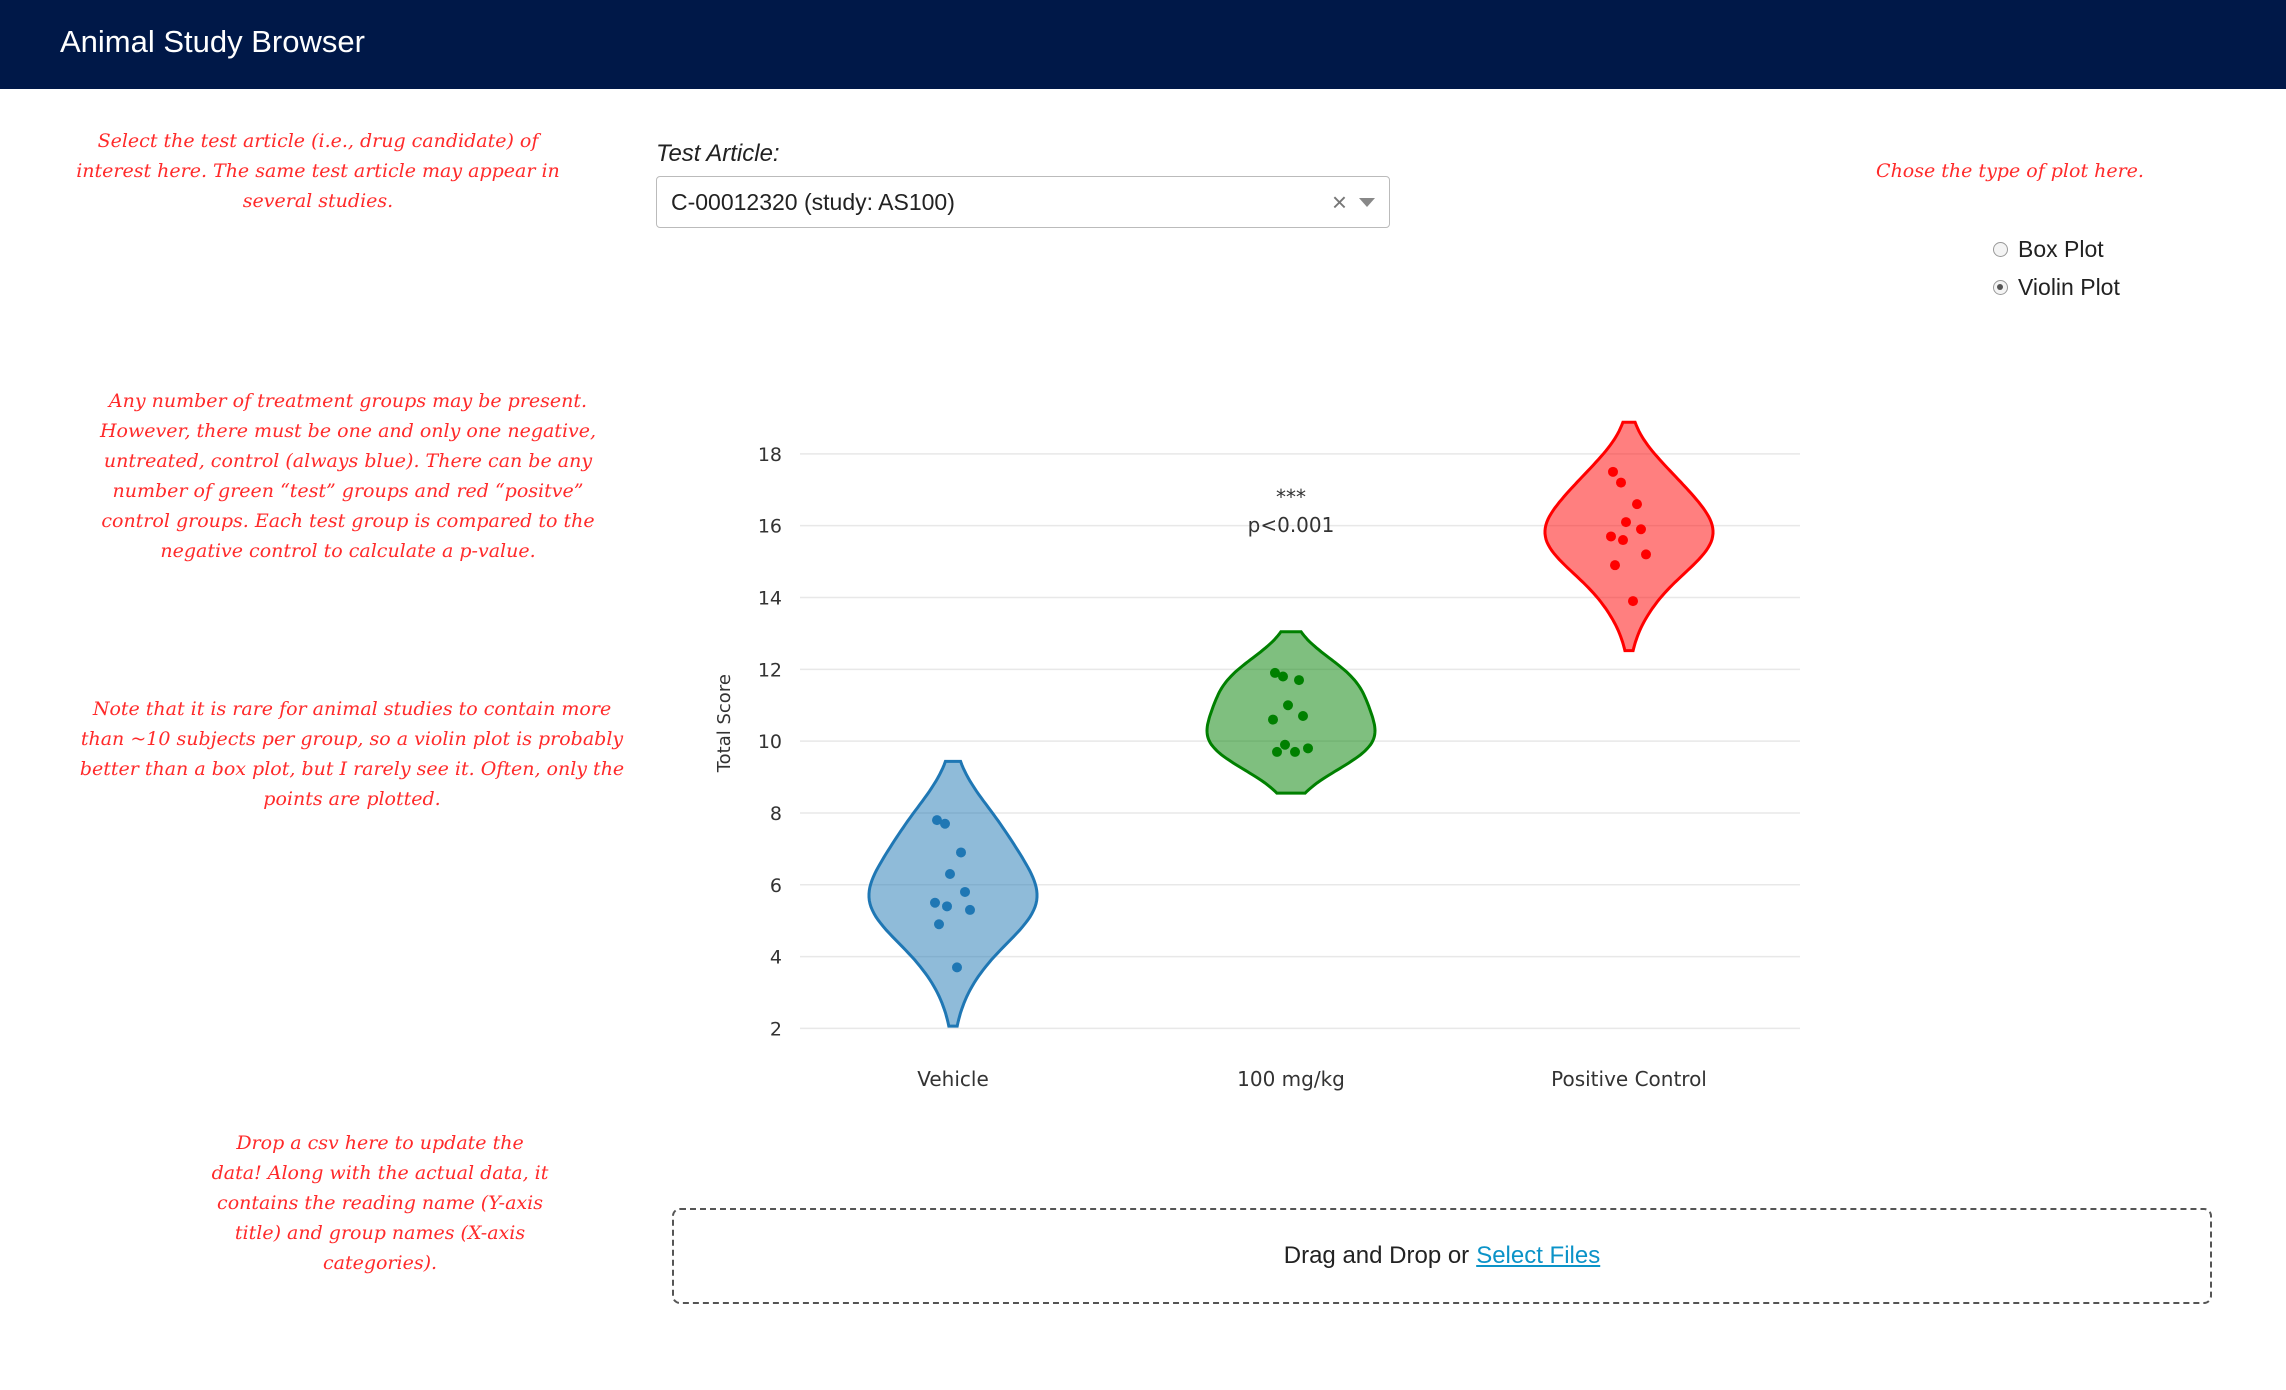 The width and height of the screenshot is (2286, 1390). What do you see at coordinates (776, 1029) in the screenshot?
I see `y-tick-label: 2` at bounding box center [776, 1029].